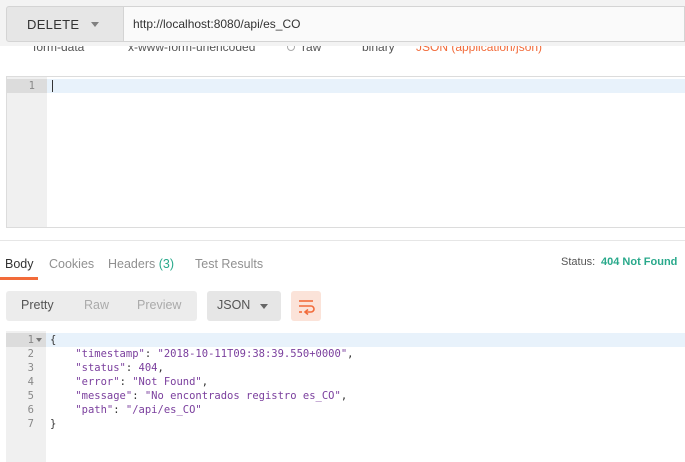  Describe the element at coordinates (104, 396) in the screenshot. I see `json-key: "message"` at that location.